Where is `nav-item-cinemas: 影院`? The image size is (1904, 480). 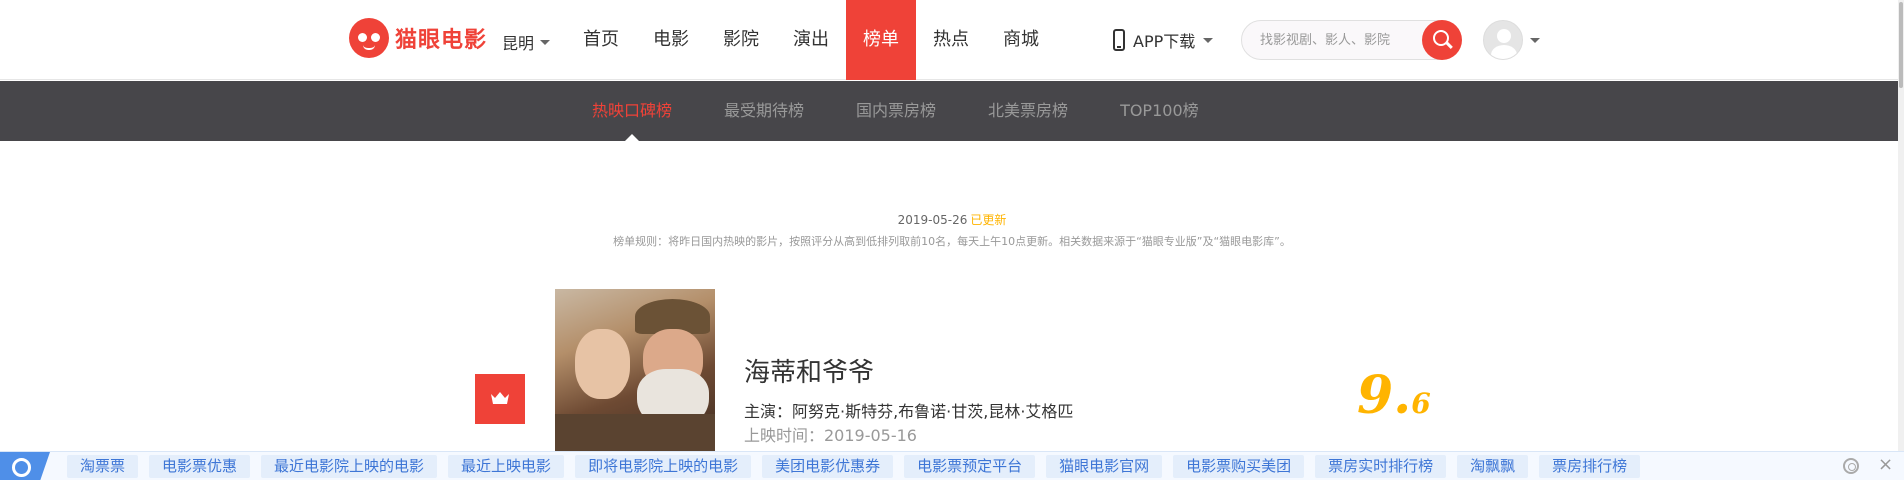
nav-item-cinemas: 影院 is located at coordinates (741, 40).